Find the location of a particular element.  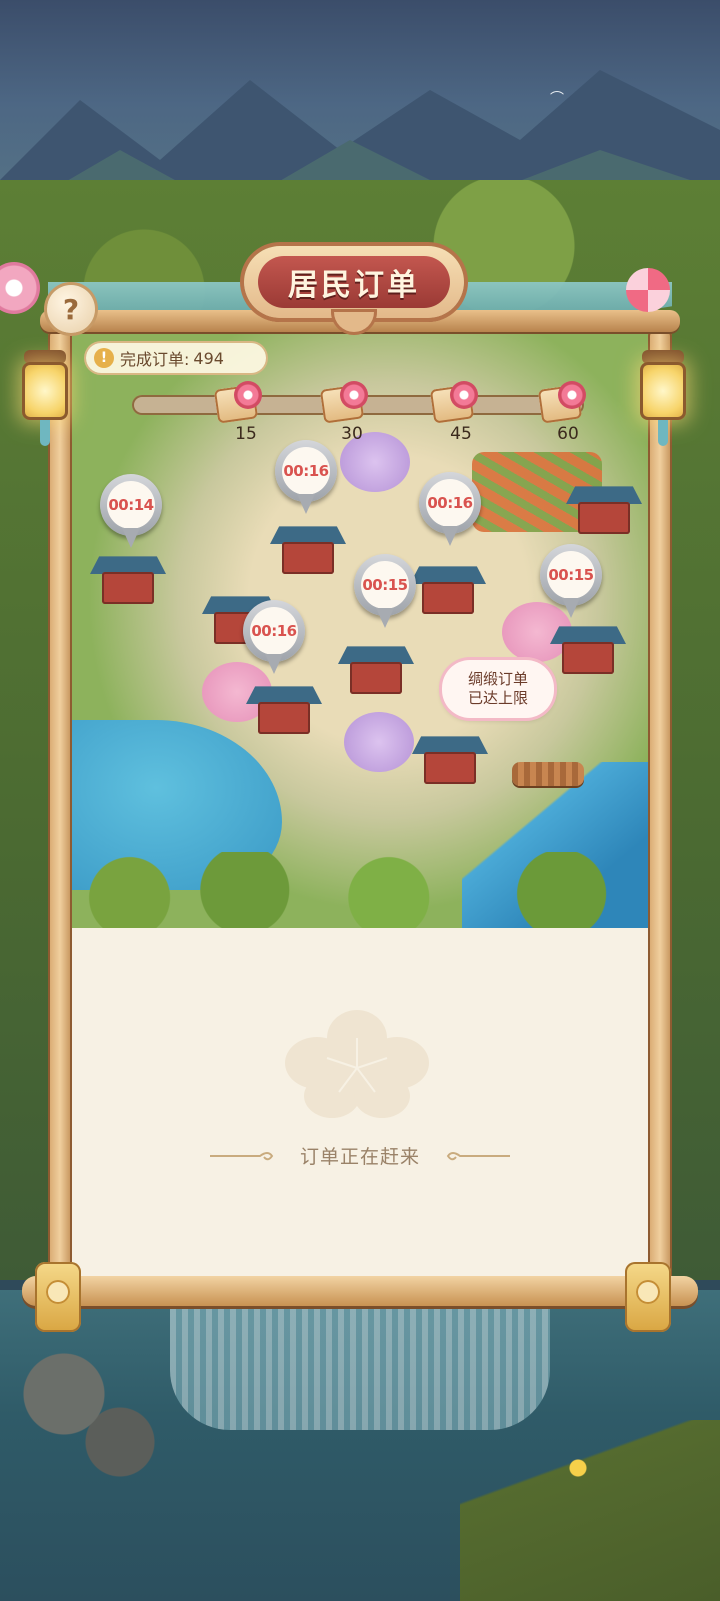

exclamation-icon: ! is located at coordinates (104, 358).